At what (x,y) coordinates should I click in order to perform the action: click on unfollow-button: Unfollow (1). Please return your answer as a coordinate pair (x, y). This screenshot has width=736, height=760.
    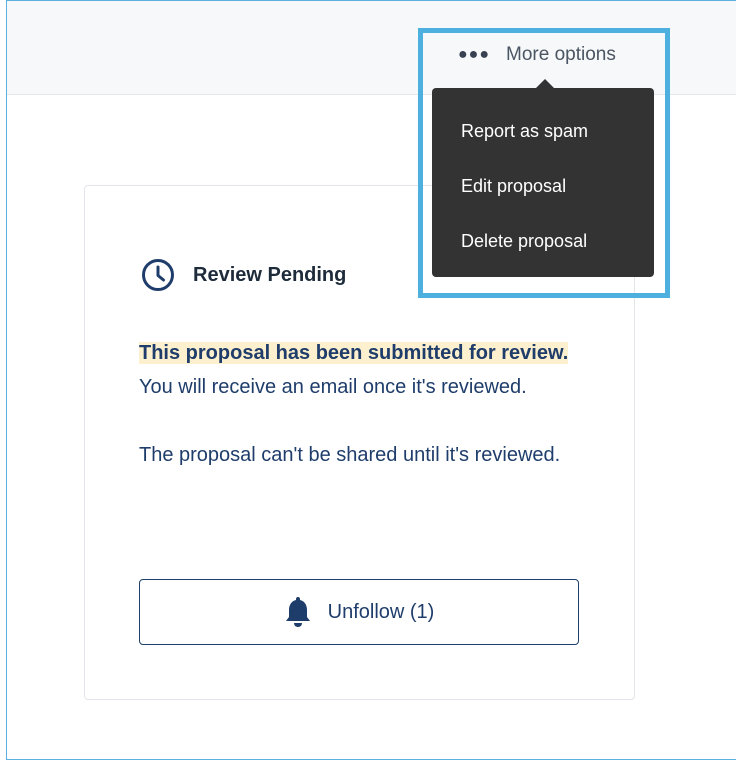
    Looking at the image, I should click on (359, 612).